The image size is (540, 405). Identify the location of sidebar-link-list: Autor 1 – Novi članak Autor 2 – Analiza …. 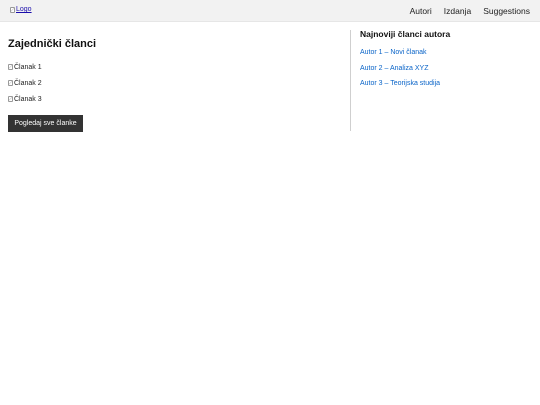
(445, 68).